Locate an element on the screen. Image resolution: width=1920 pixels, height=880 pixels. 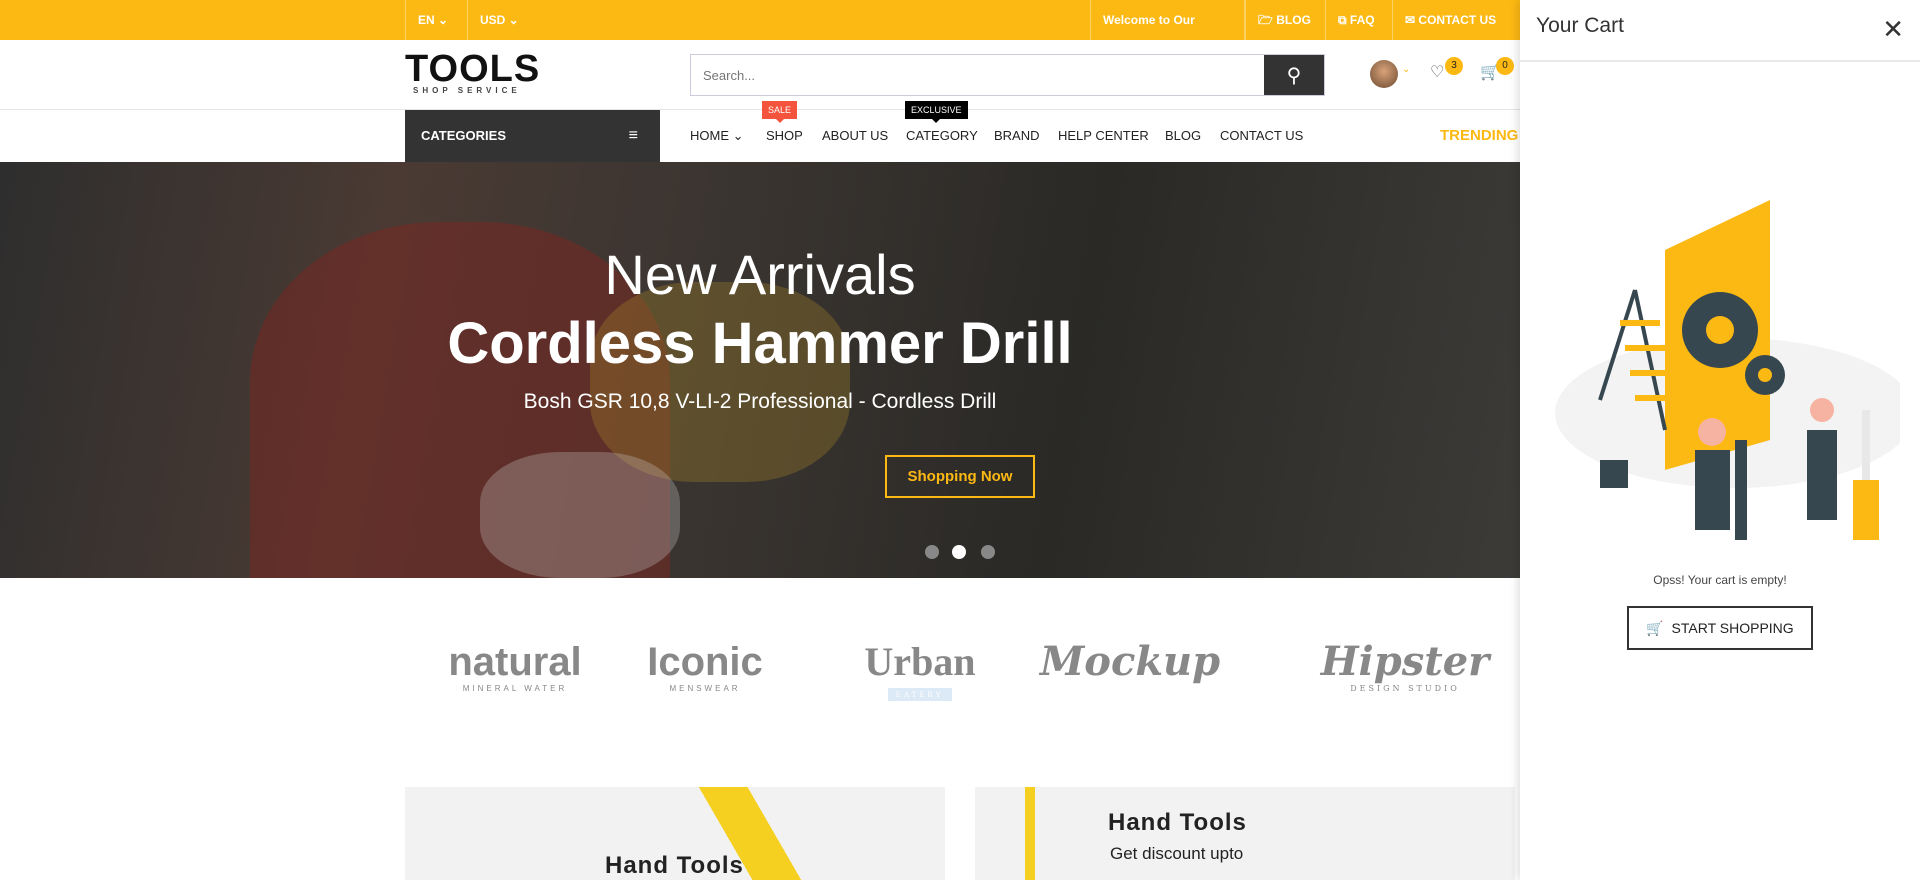
welcome-text: Welcome to Our Store! is located at coordinates (1167, 33).